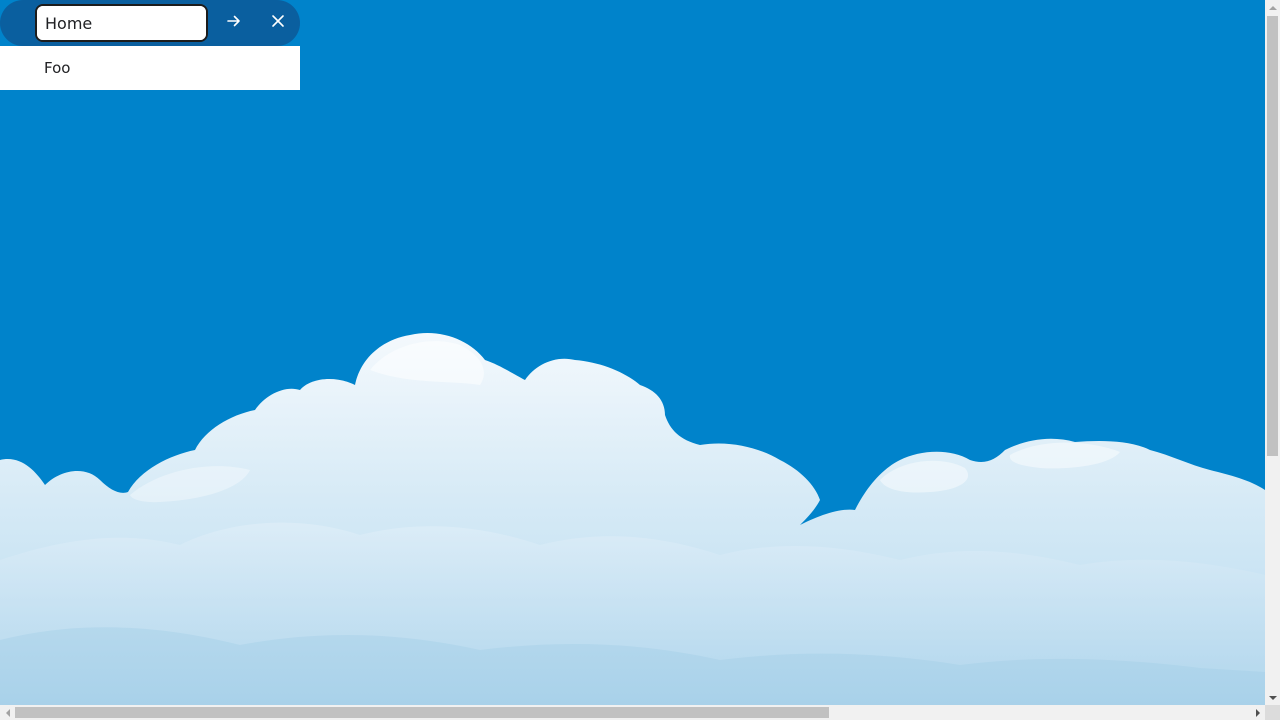 This screenshot has width=1280, height=720. I want to click on arrow-down-icon, so click(1272, 697).